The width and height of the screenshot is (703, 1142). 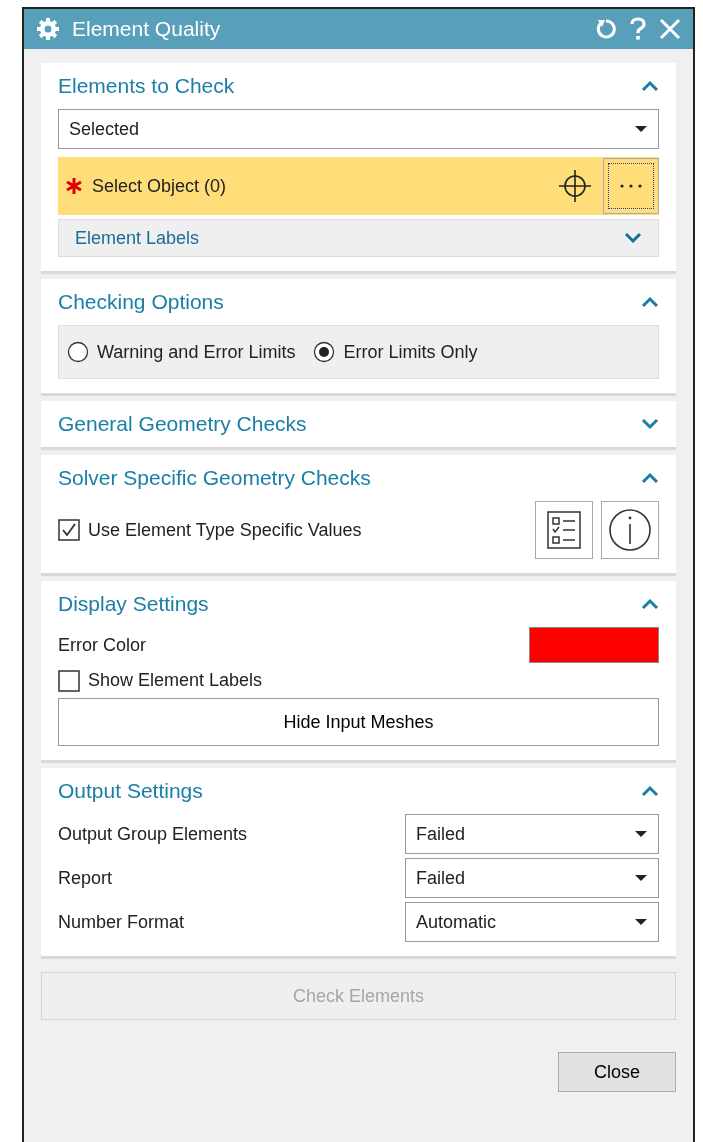 What do you see at coordinates (638, 29) in the screenshot?
I see `help-icon` at bounding box center [638, 29].